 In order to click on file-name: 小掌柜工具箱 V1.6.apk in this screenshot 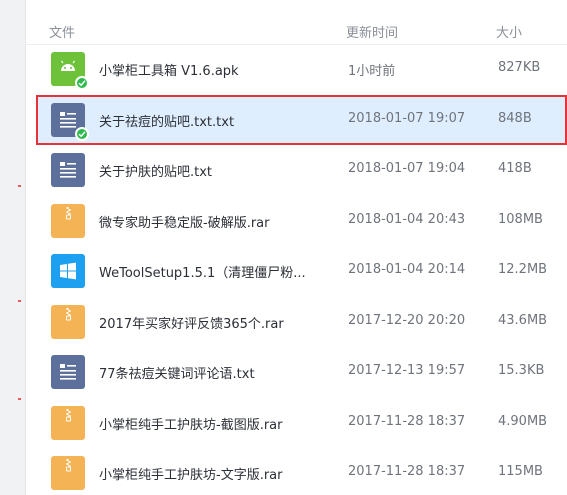, I will do `click(221, 69)`.